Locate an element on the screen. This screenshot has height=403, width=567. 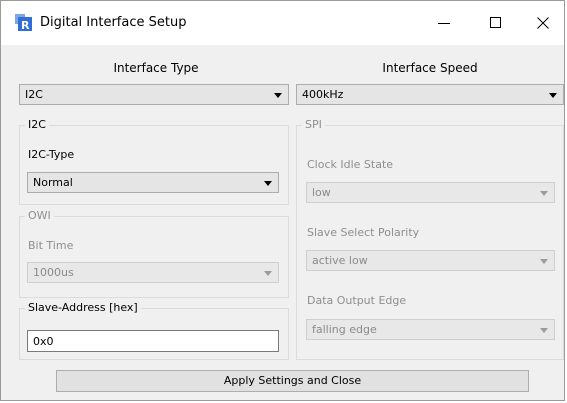
minimize-icon is located at coordinates (444, 23).